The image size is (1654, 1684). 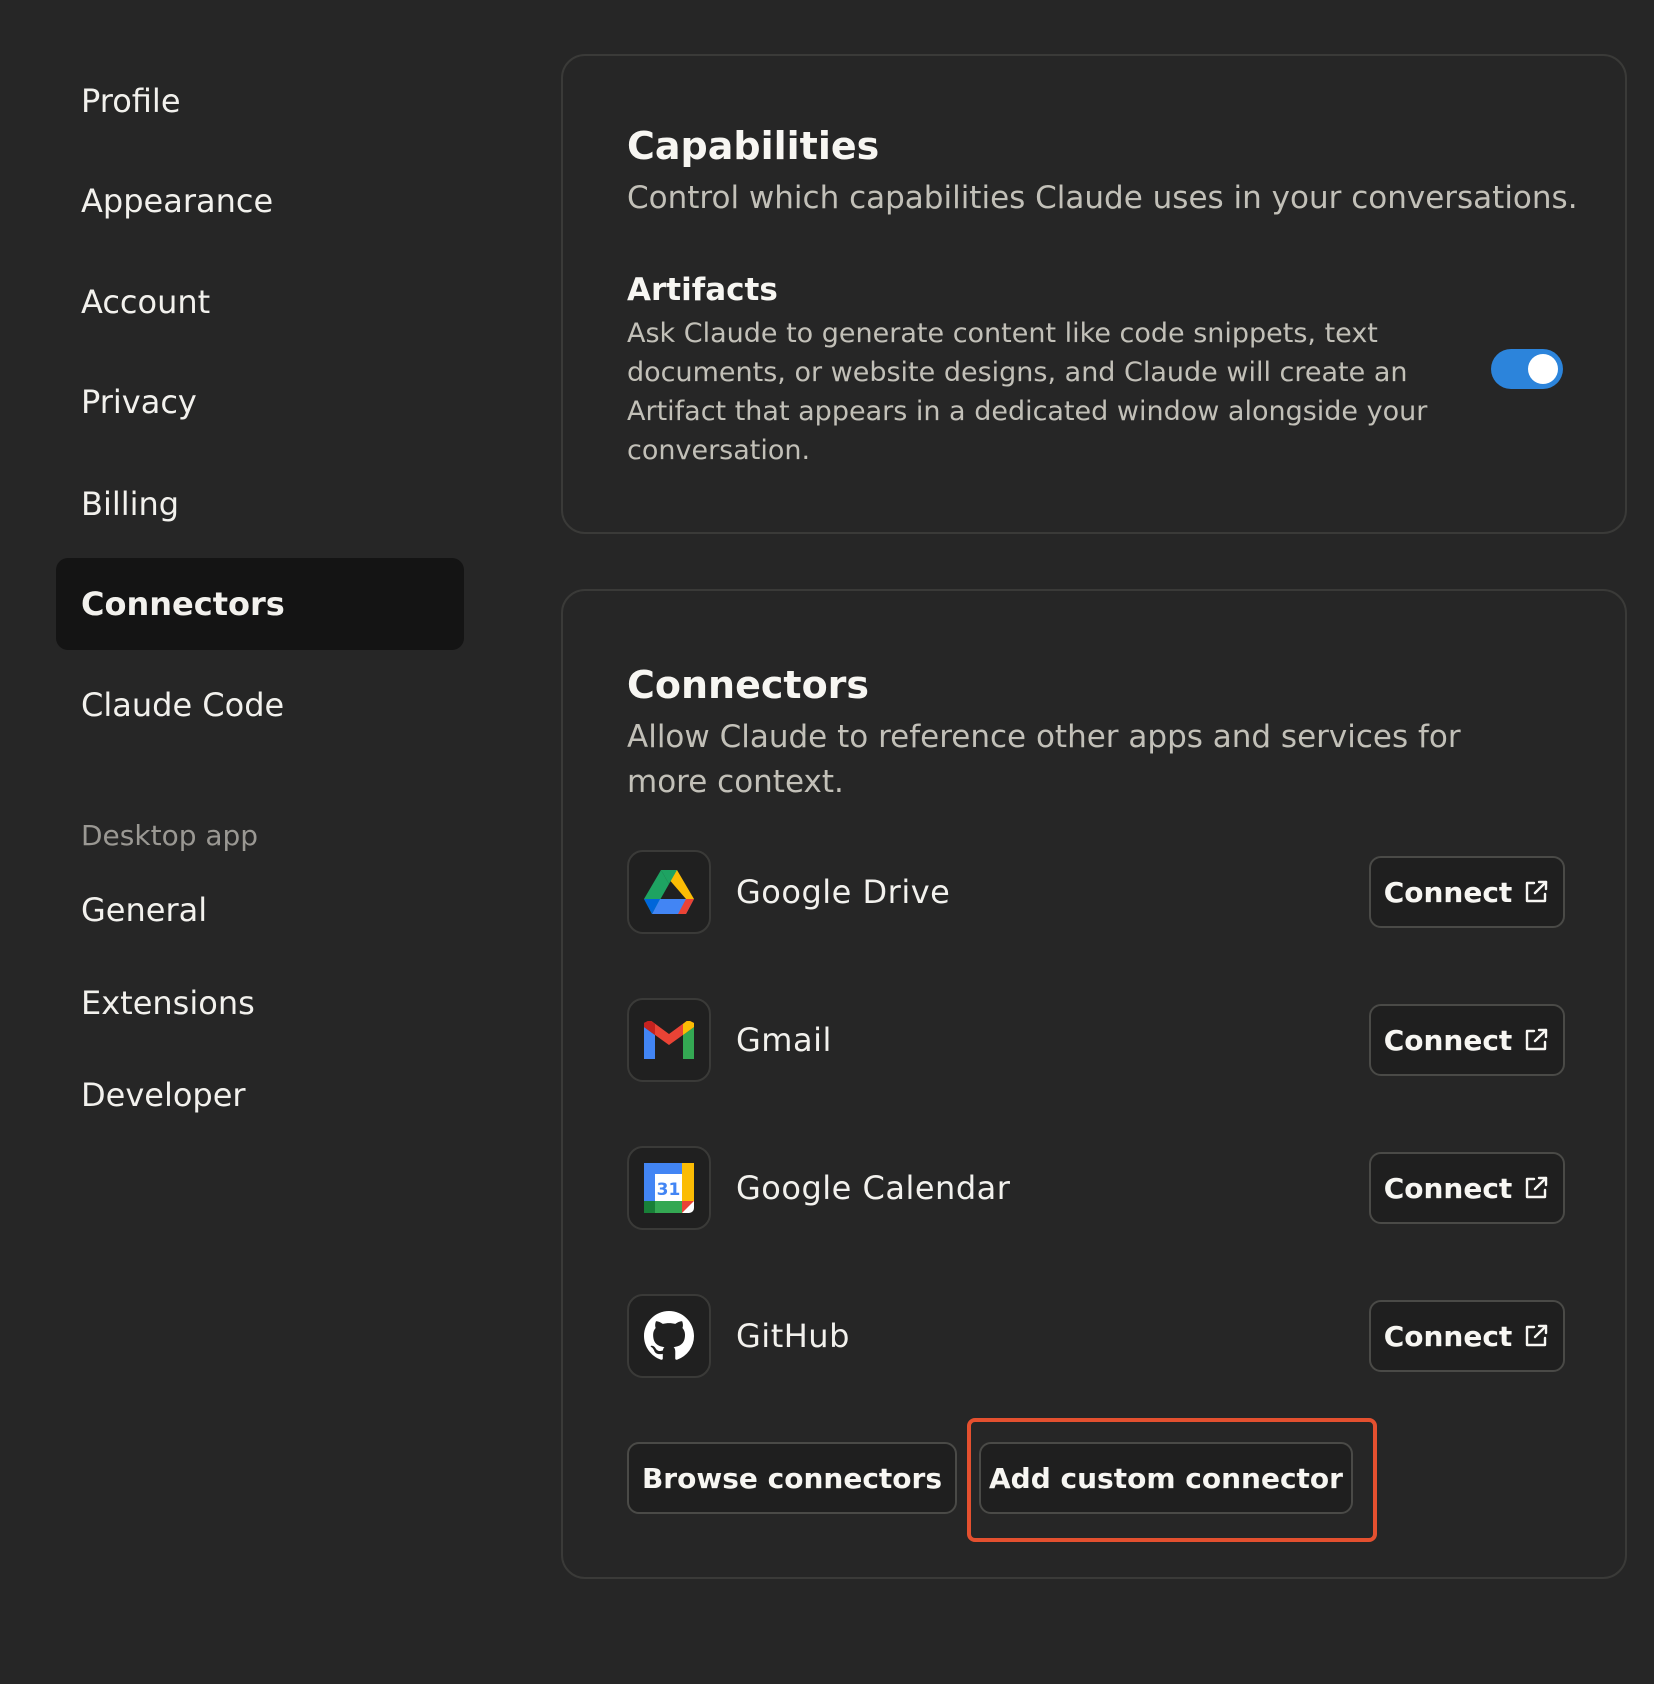 I want to click on google-calendar-icon: 31, so click(x=669, y=1188).